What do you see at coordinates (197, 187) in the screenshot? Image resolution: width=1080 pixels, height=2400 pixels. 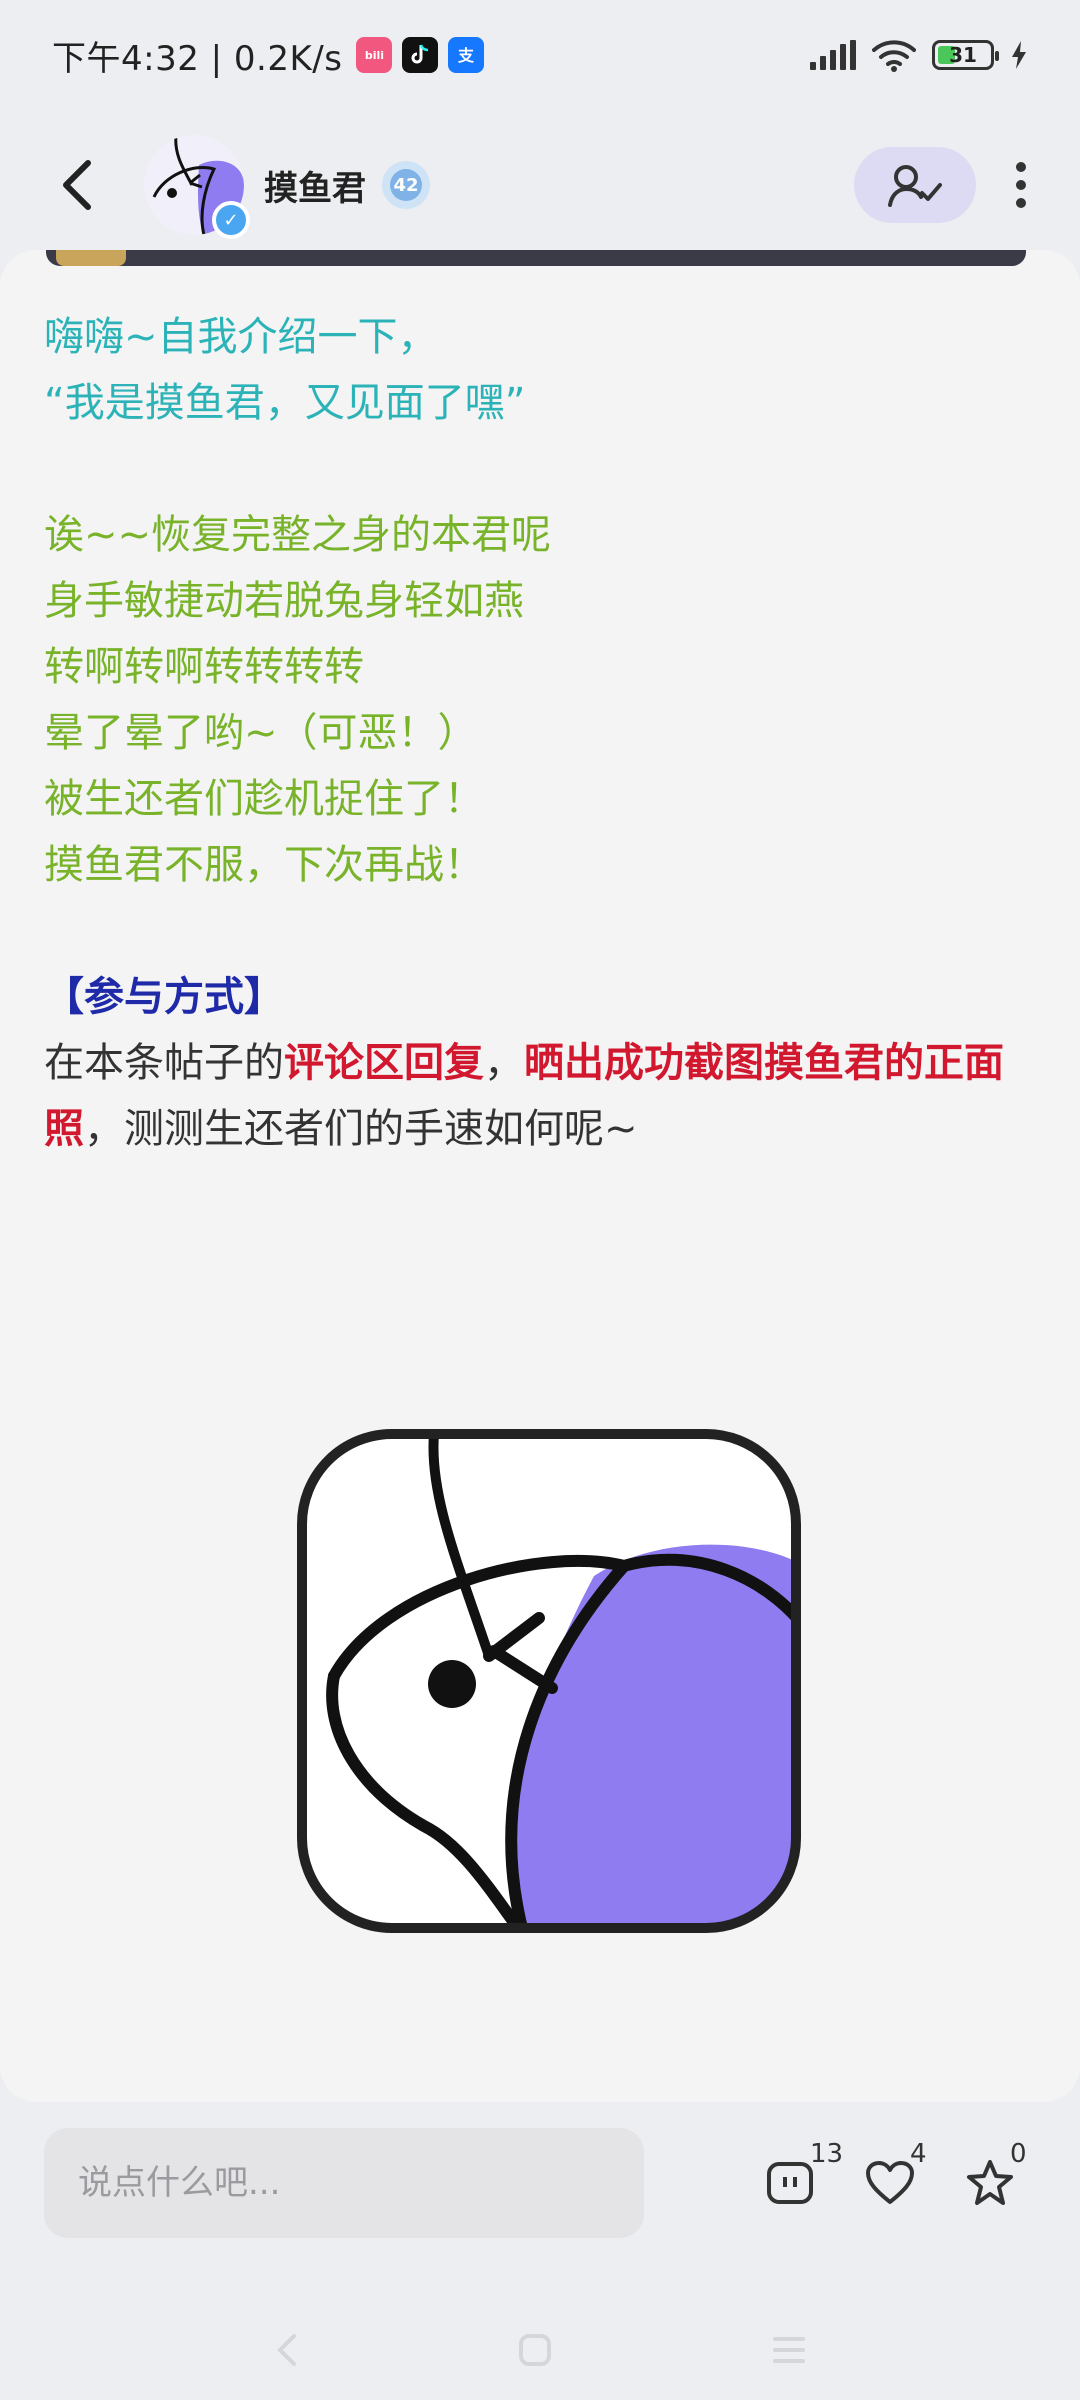 I see `avatar: ✓` at bounding box center [197, 187].